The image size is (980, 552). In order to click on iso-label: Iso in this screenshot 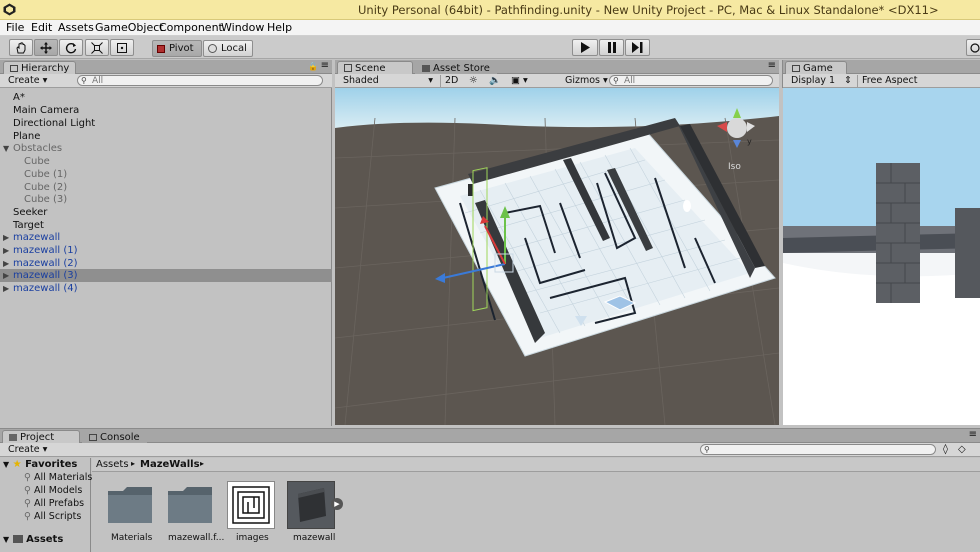, I will do `click(734, 167)`.